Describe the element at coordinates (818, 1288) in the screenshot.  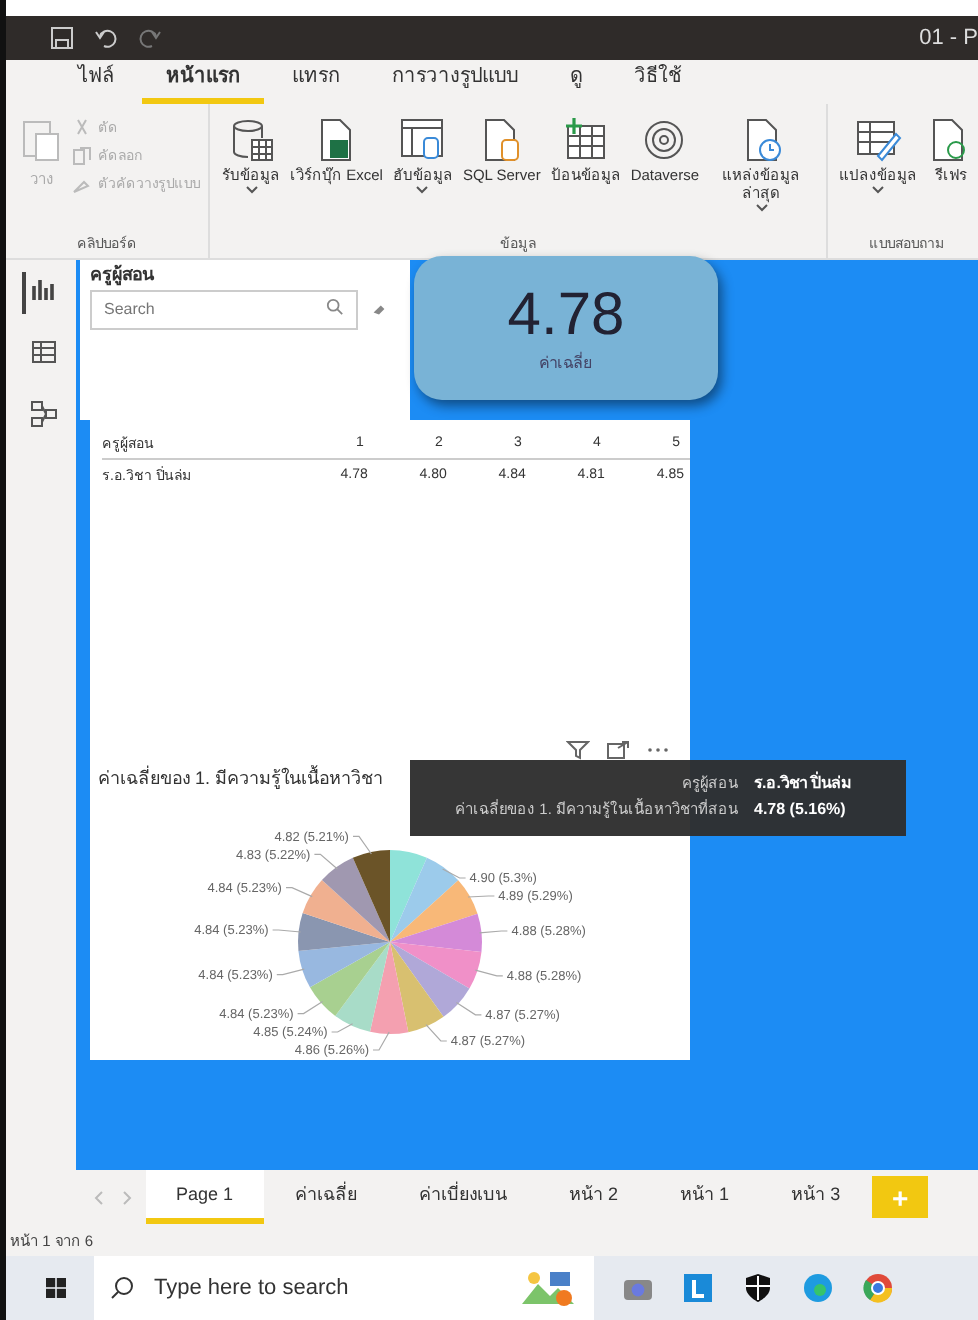
I see `browser-icon` at that location.